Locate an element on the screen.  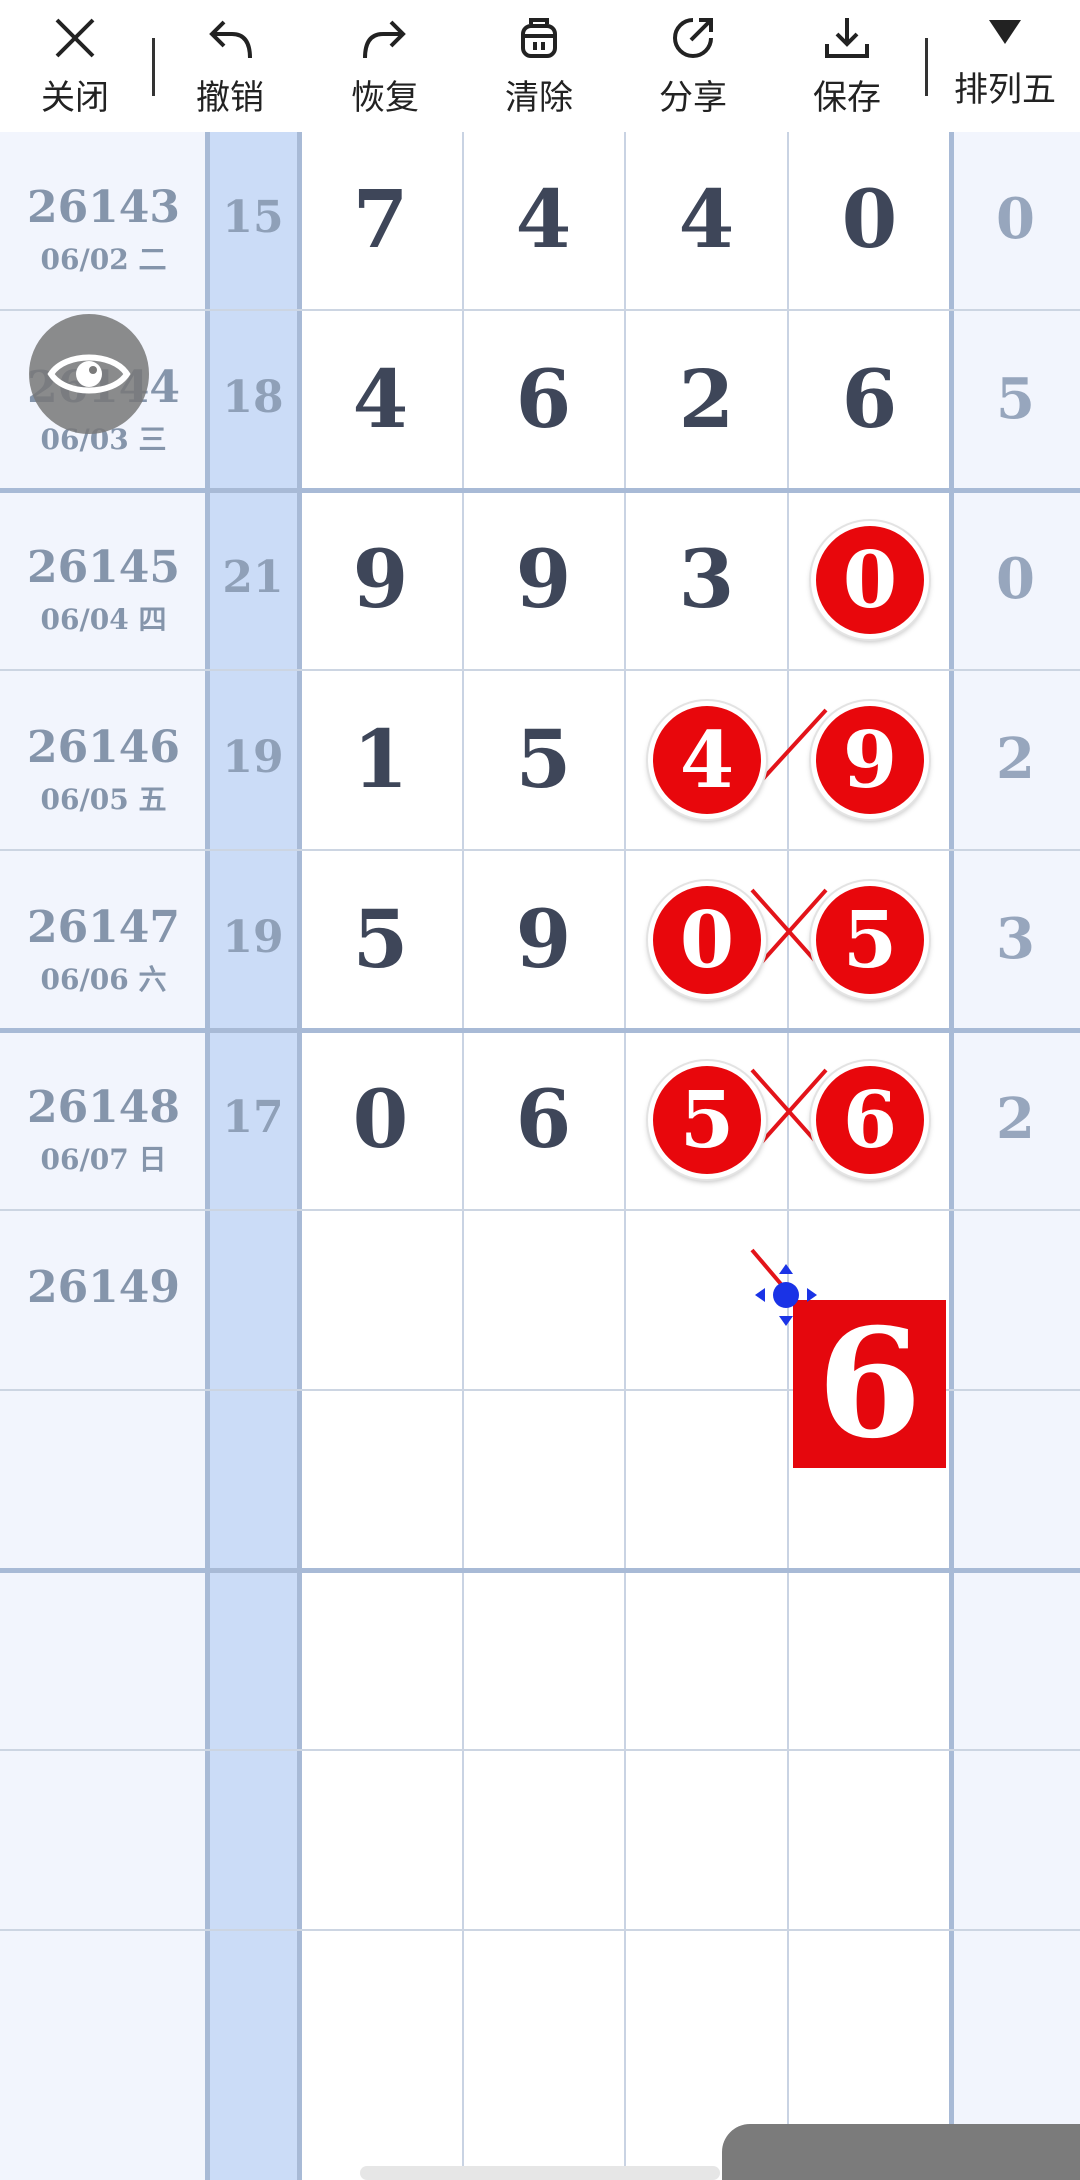
redo-icon is located at coordinates (384, 39).